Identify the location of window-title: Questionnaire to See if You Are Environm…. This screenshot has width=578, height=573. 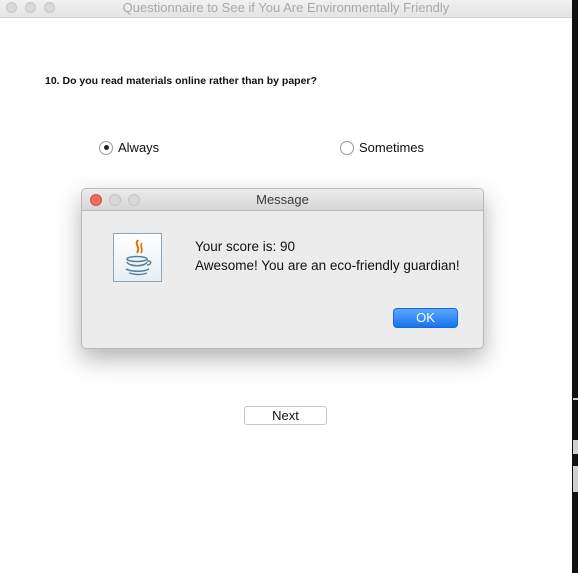
(286, 7).